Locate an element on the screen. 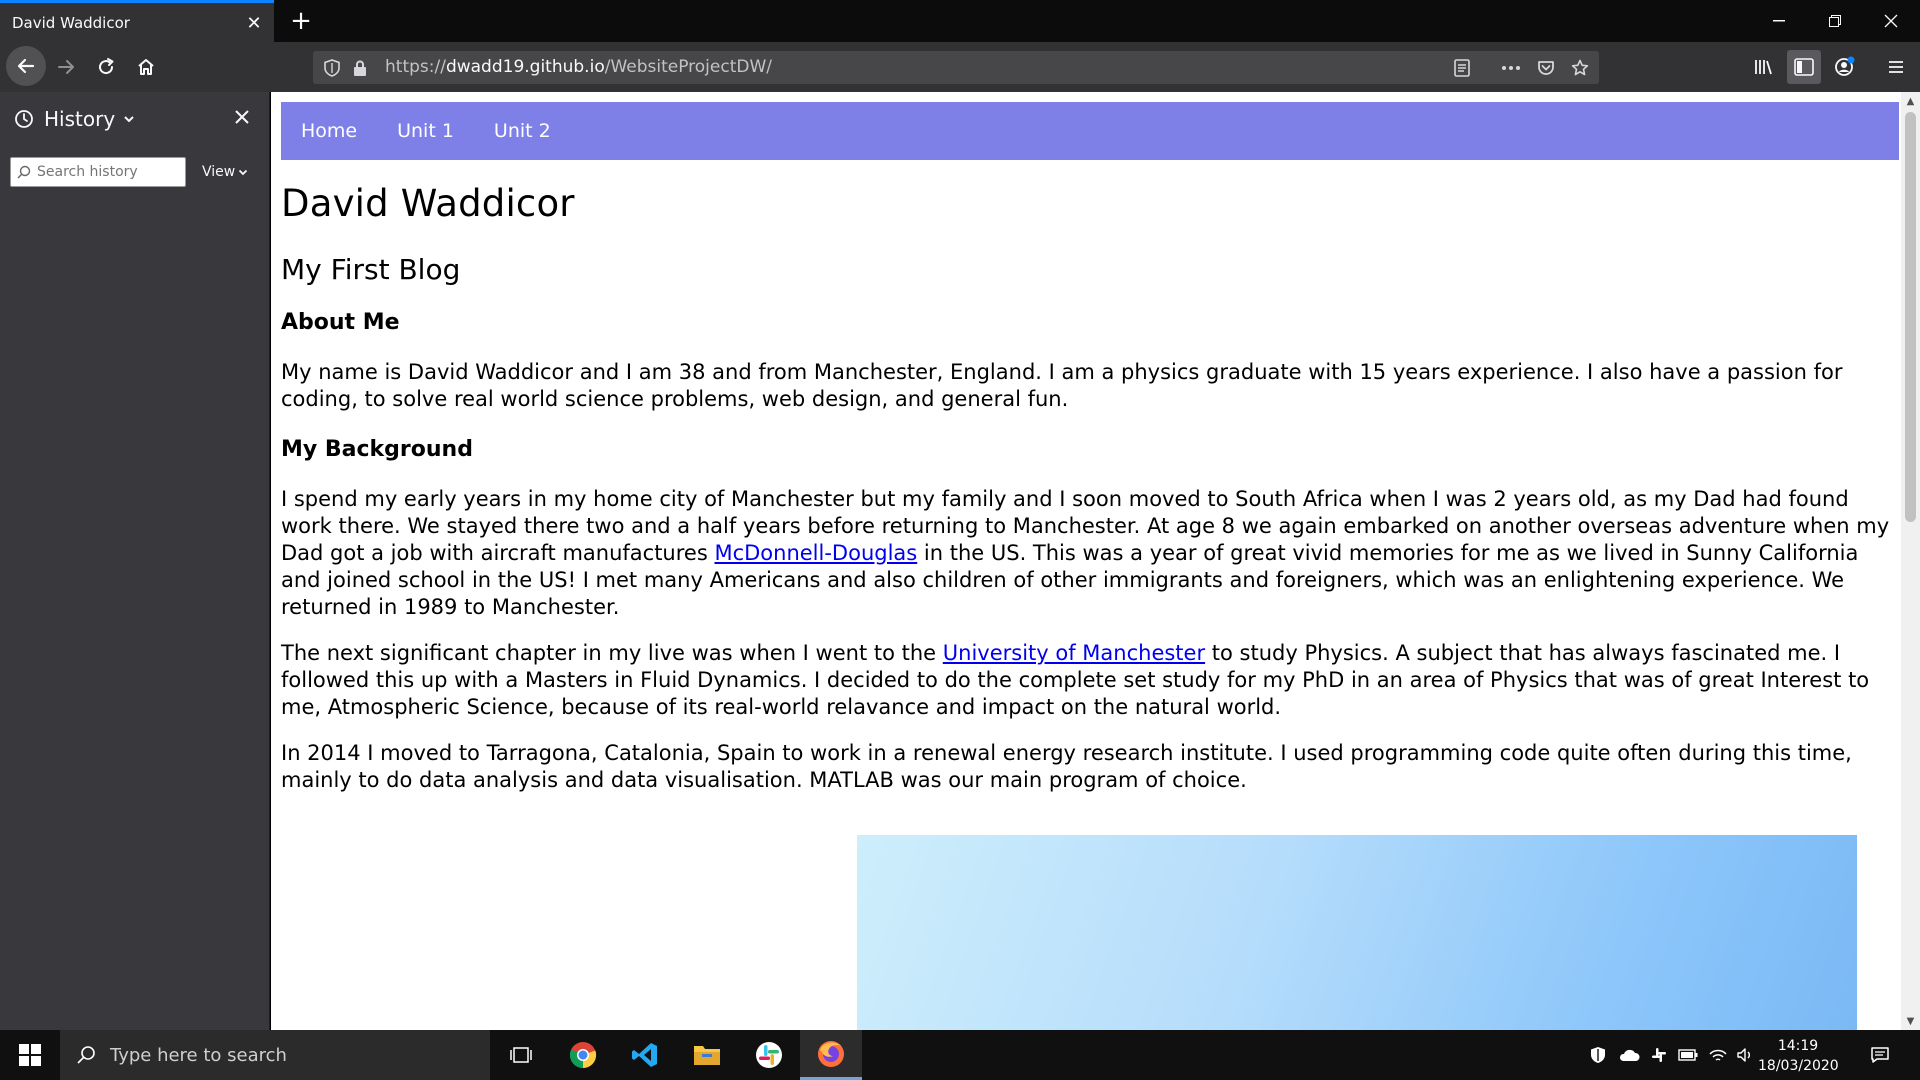  blog-title: My First Blog is located at coordinates (371, 269).